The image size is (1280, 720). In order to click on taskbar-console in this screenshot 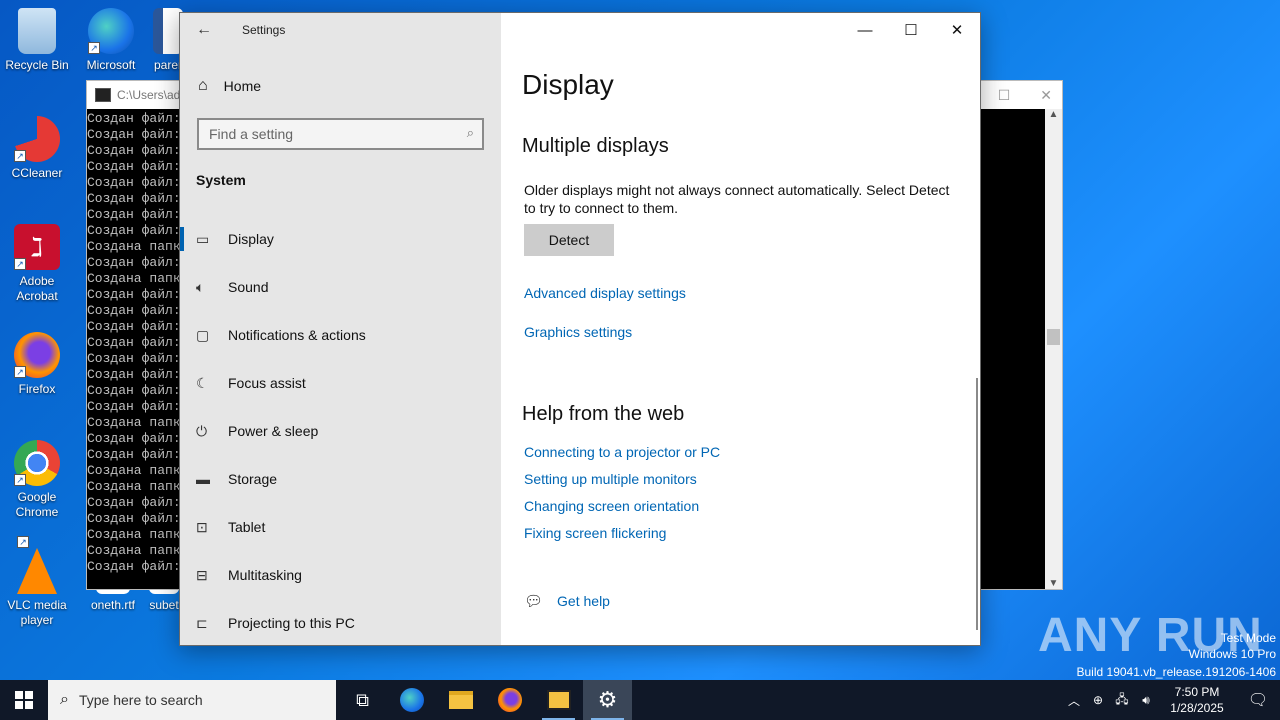, I will do `click(558, 700)`.